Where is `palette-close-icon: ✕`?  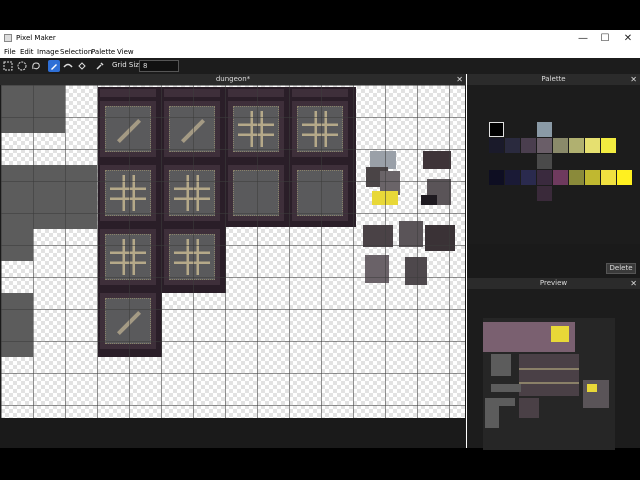
palette-close-icon: ✕ is located at coordinates (633, 79).